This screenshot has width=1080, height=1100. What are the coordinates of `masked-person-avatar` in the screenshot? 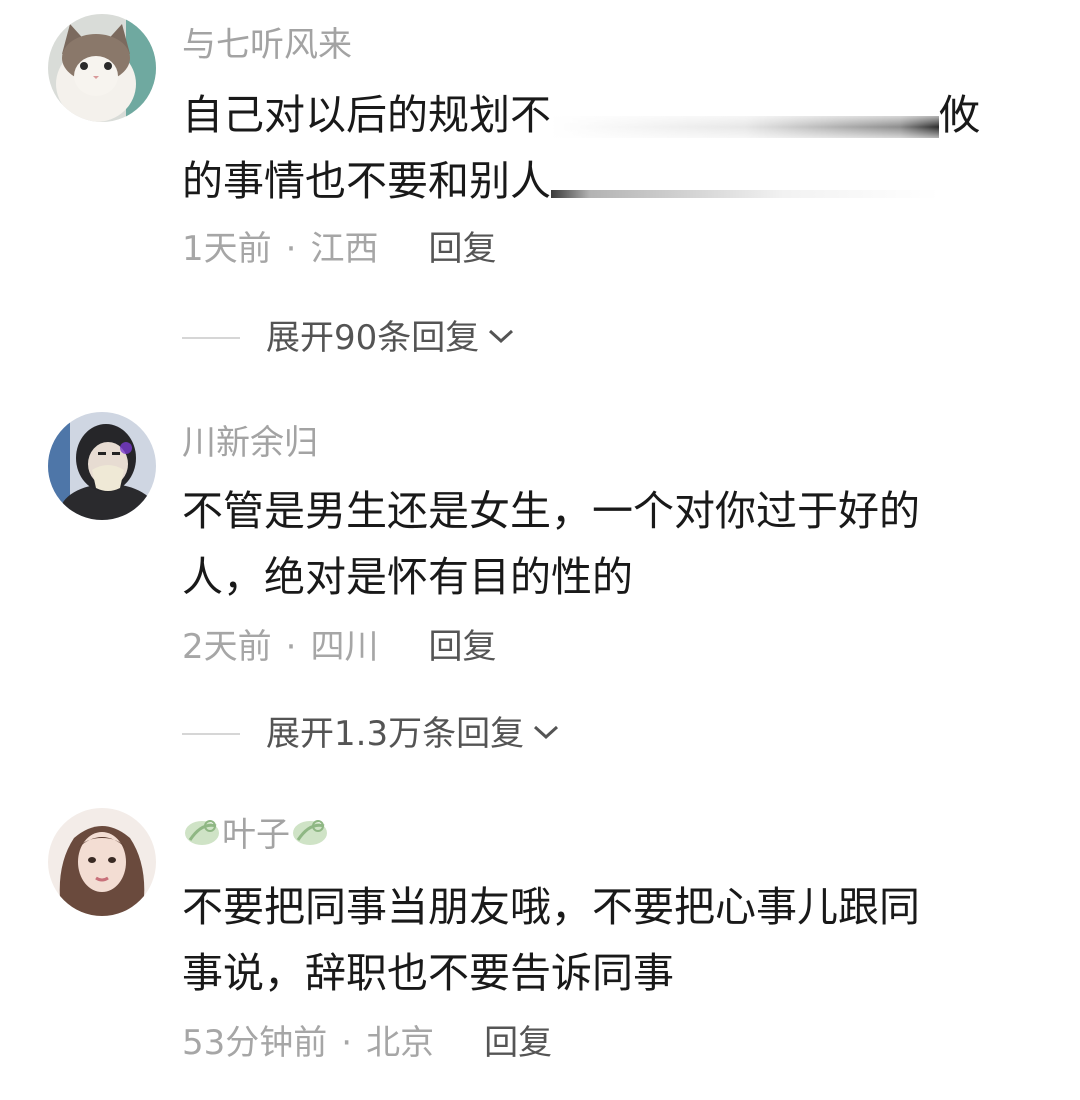 It's located at (102, 466).